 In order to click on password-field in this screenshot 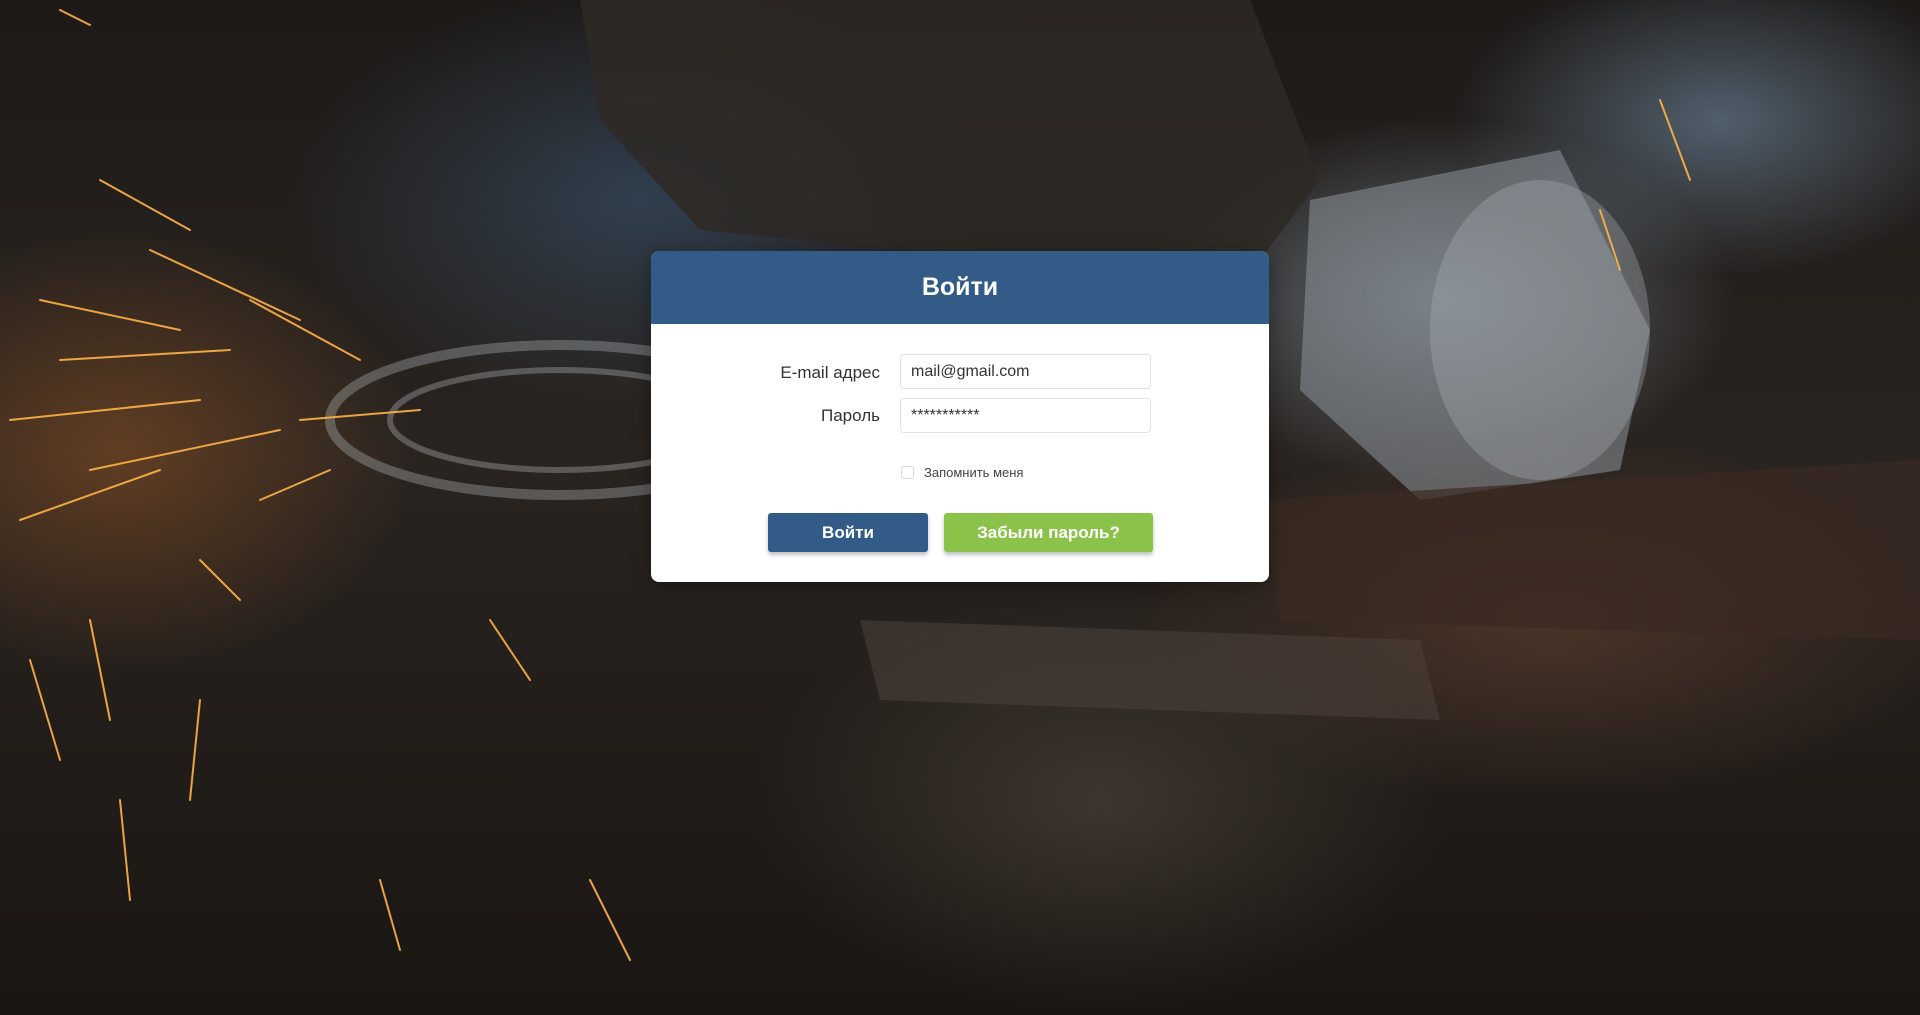, I will do `click(1025, 415)`.